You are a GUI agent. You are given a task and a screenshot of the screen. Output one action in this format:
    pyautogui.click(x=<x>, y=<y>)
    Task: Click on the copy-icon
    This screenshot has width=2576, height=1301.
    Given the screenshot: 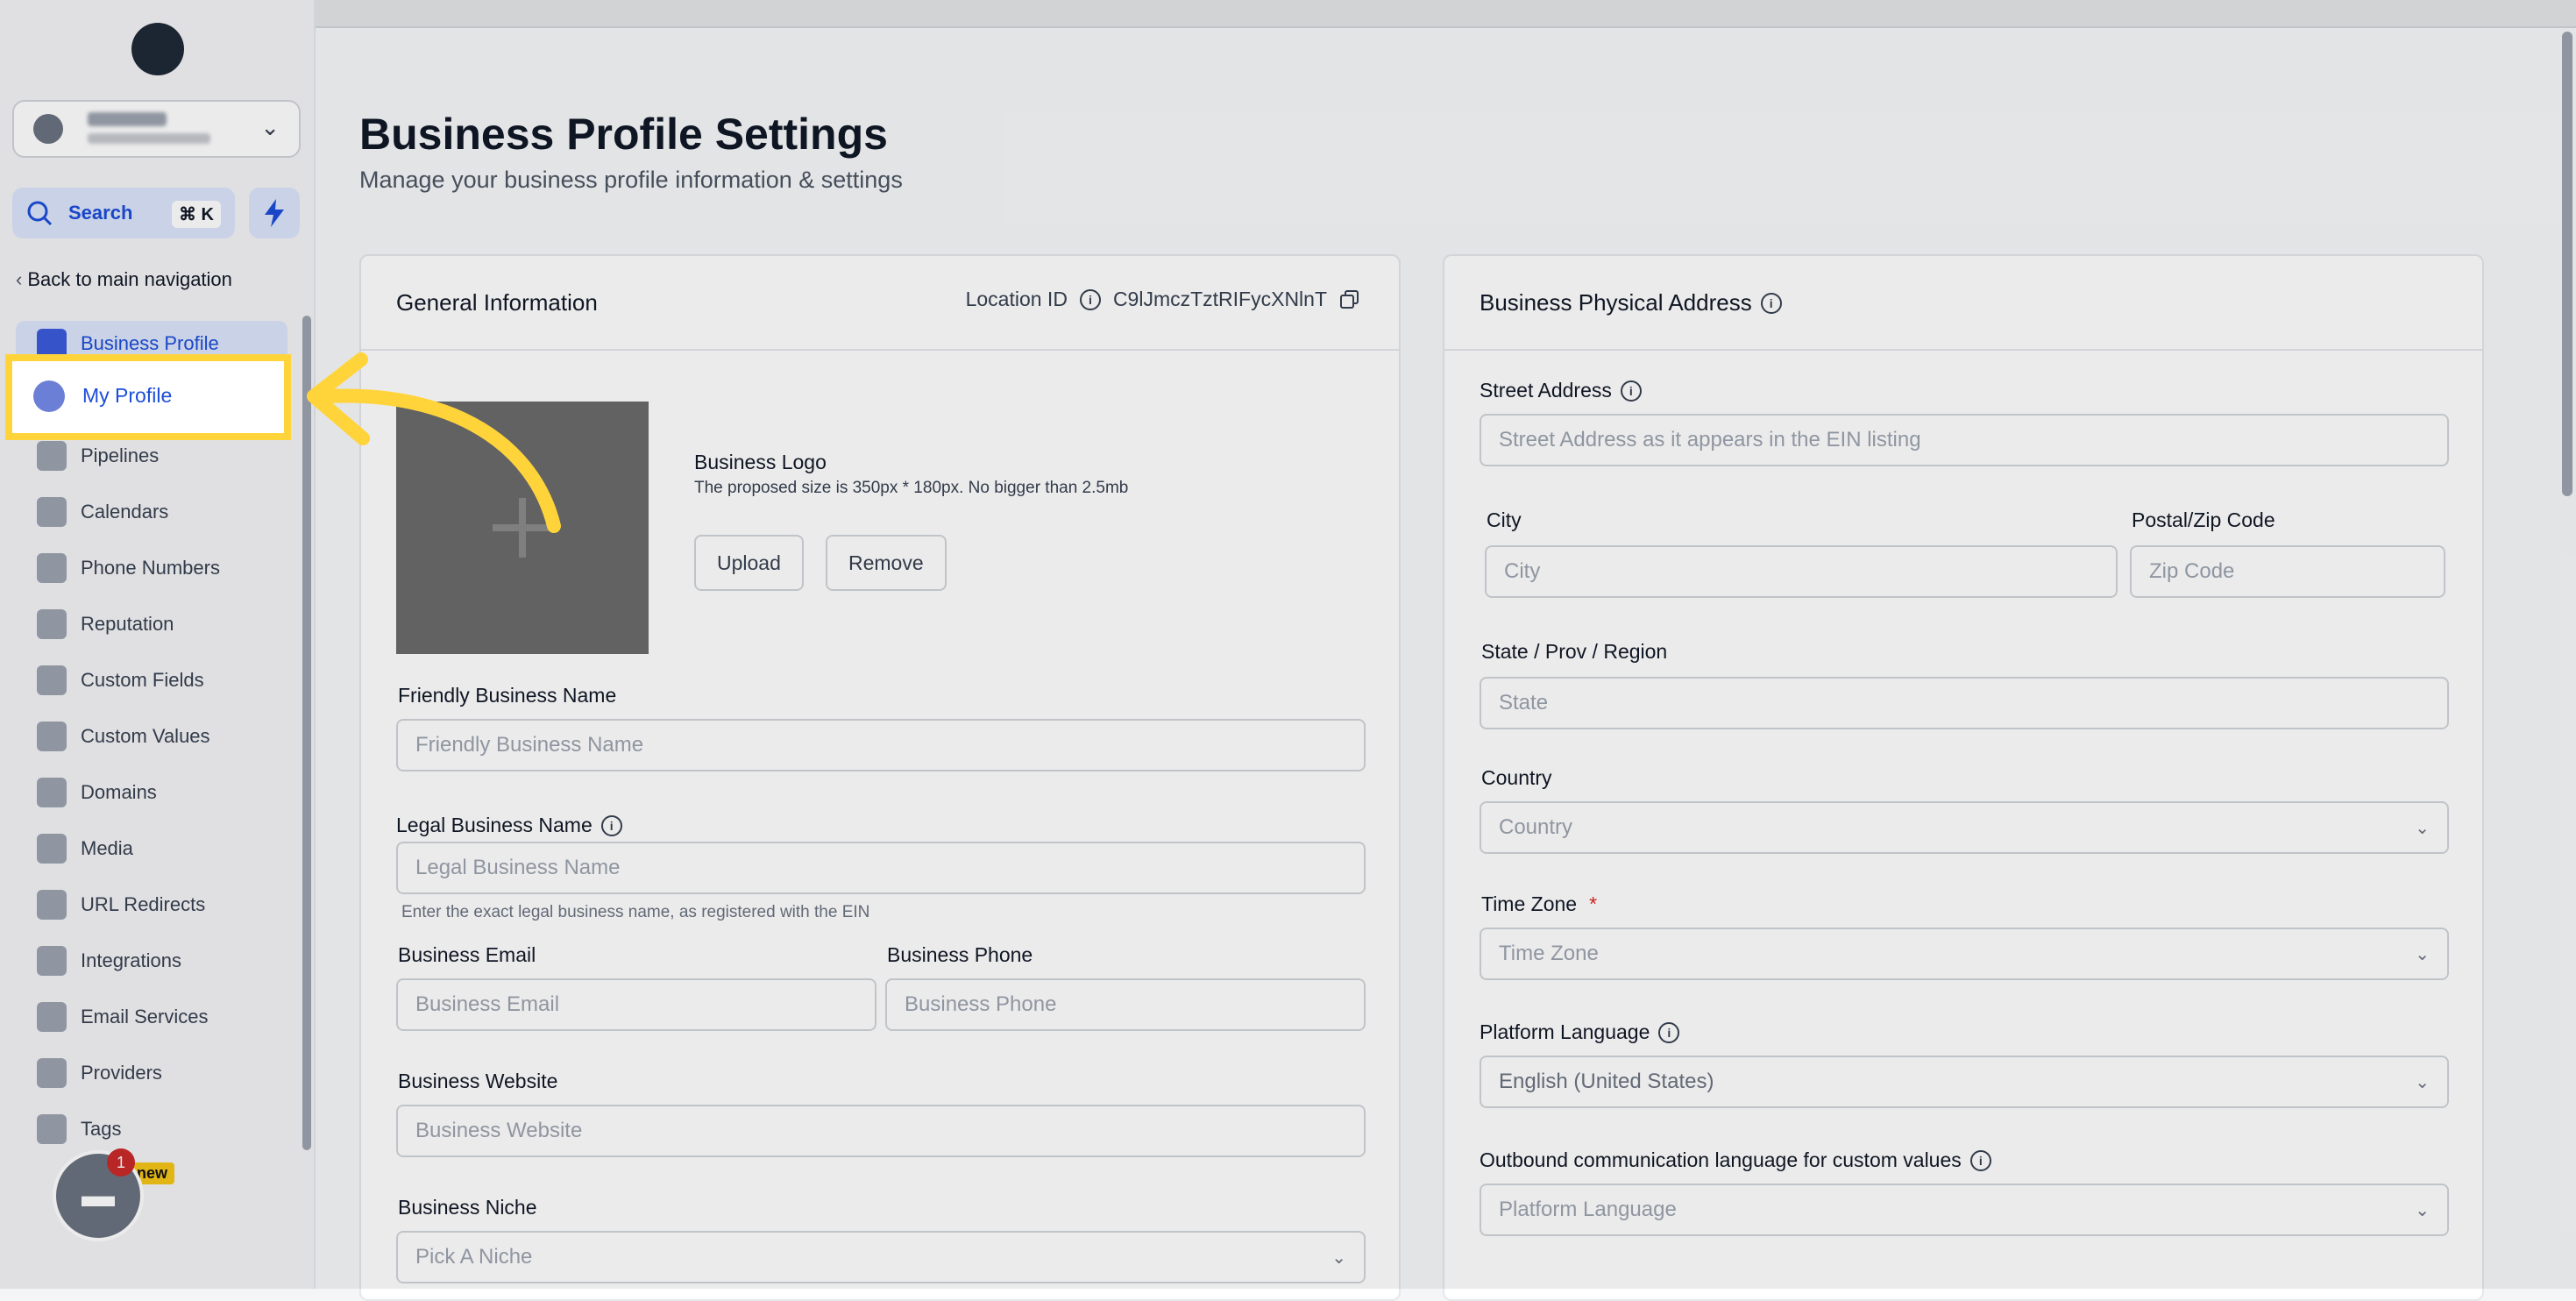 What is the action you would take?
    pyautogui.click(x=1349, y=299)
    